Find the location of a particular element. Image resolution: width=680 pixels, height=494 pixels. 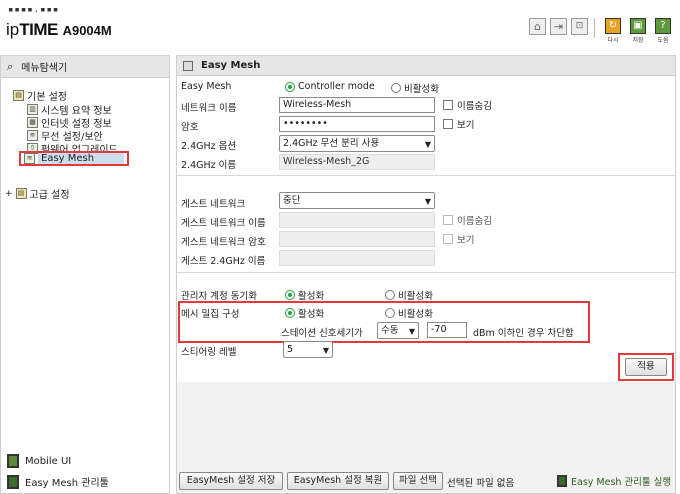

save-config-button: EasyMesh 설정 저장 is located at coordinates (231, 481).